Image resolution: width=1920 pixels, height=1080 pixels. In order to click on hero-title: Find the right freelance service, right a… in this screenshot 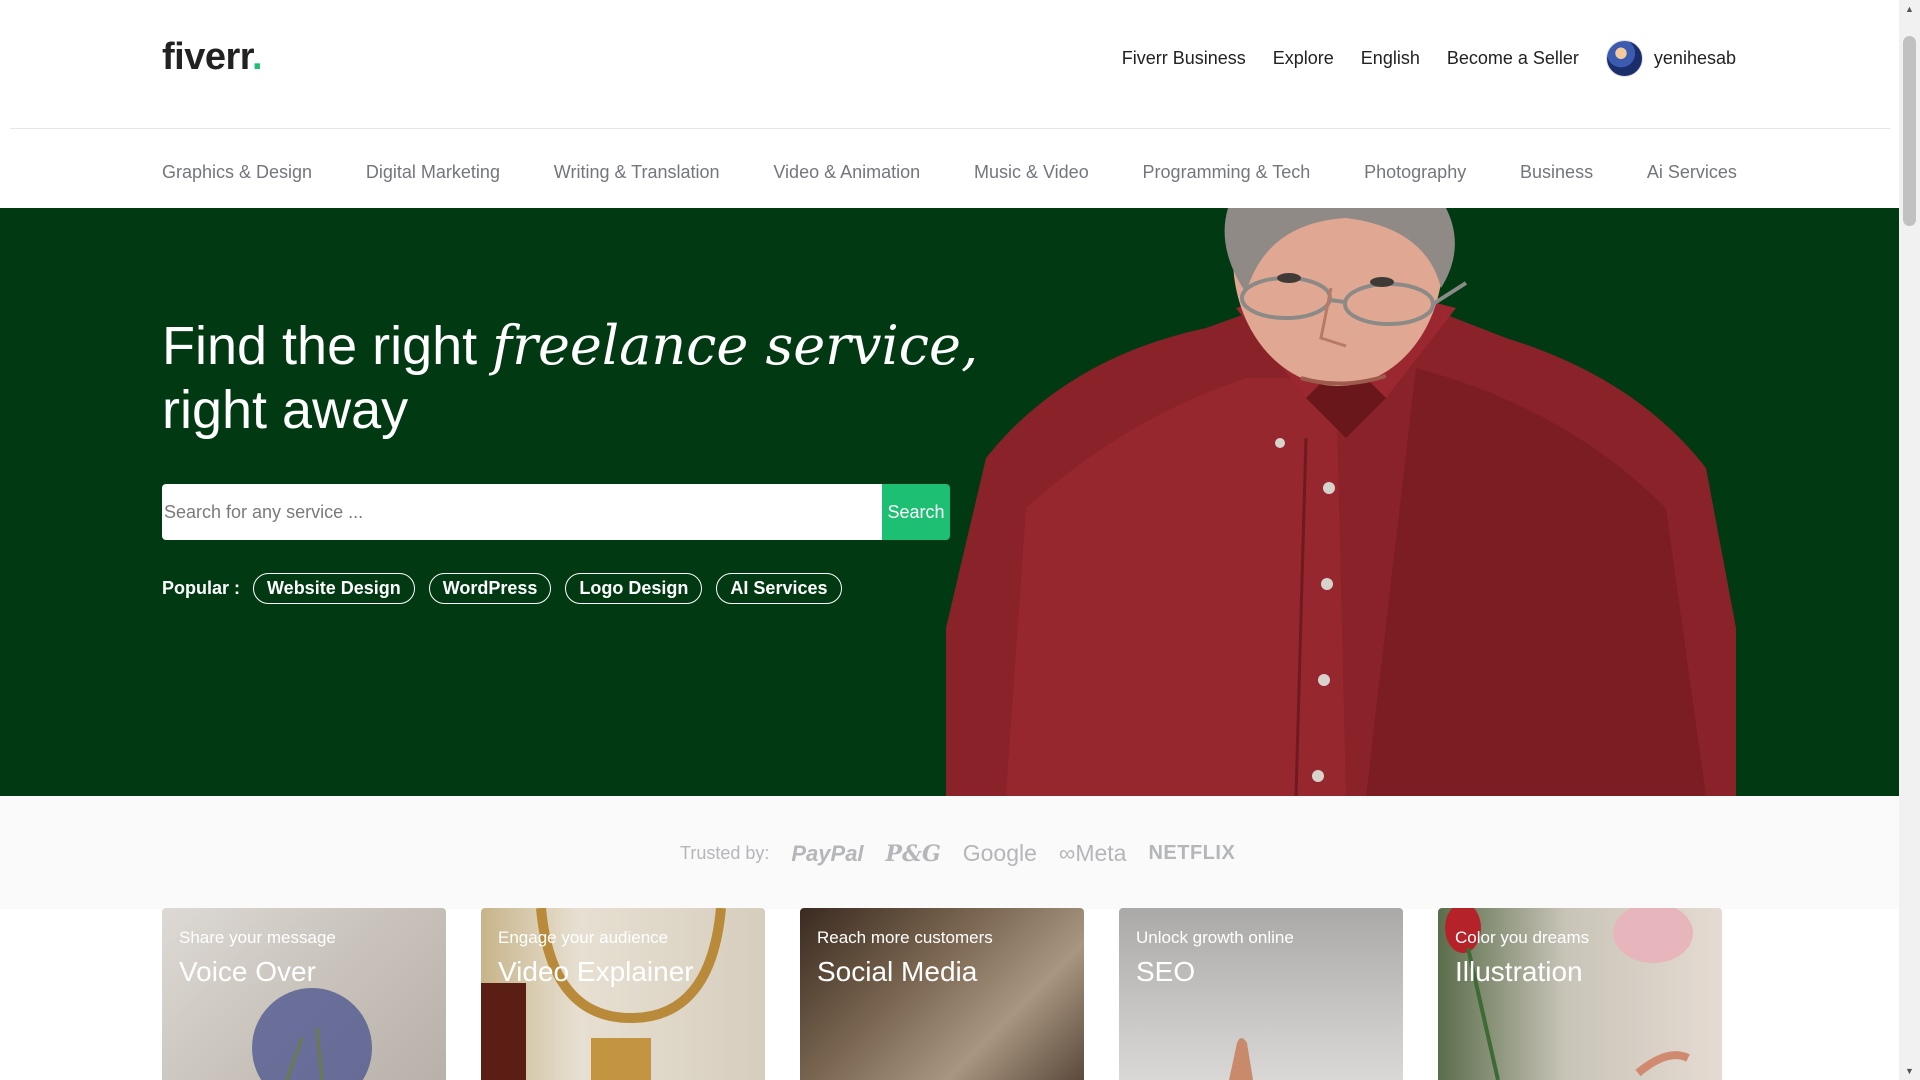, I will do `click(570, 378)`.